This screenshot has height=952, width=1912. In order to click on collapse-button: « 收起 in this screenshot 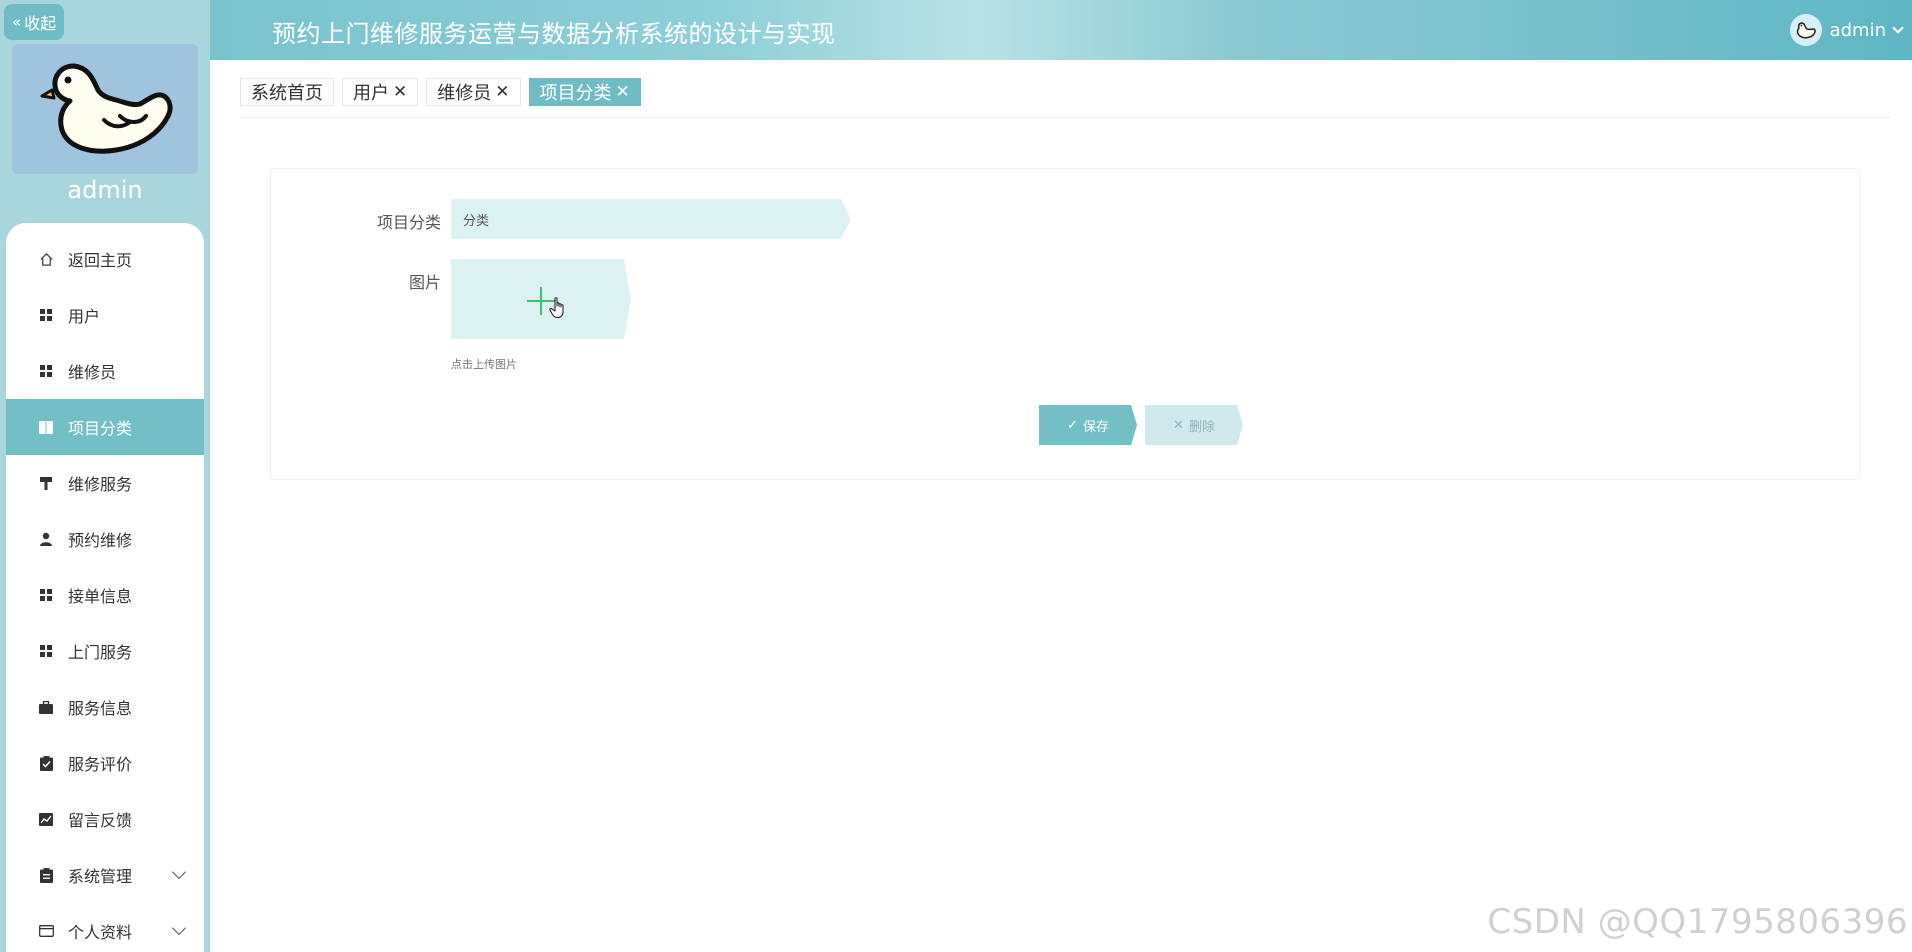, I will do `click(34, 22)`.